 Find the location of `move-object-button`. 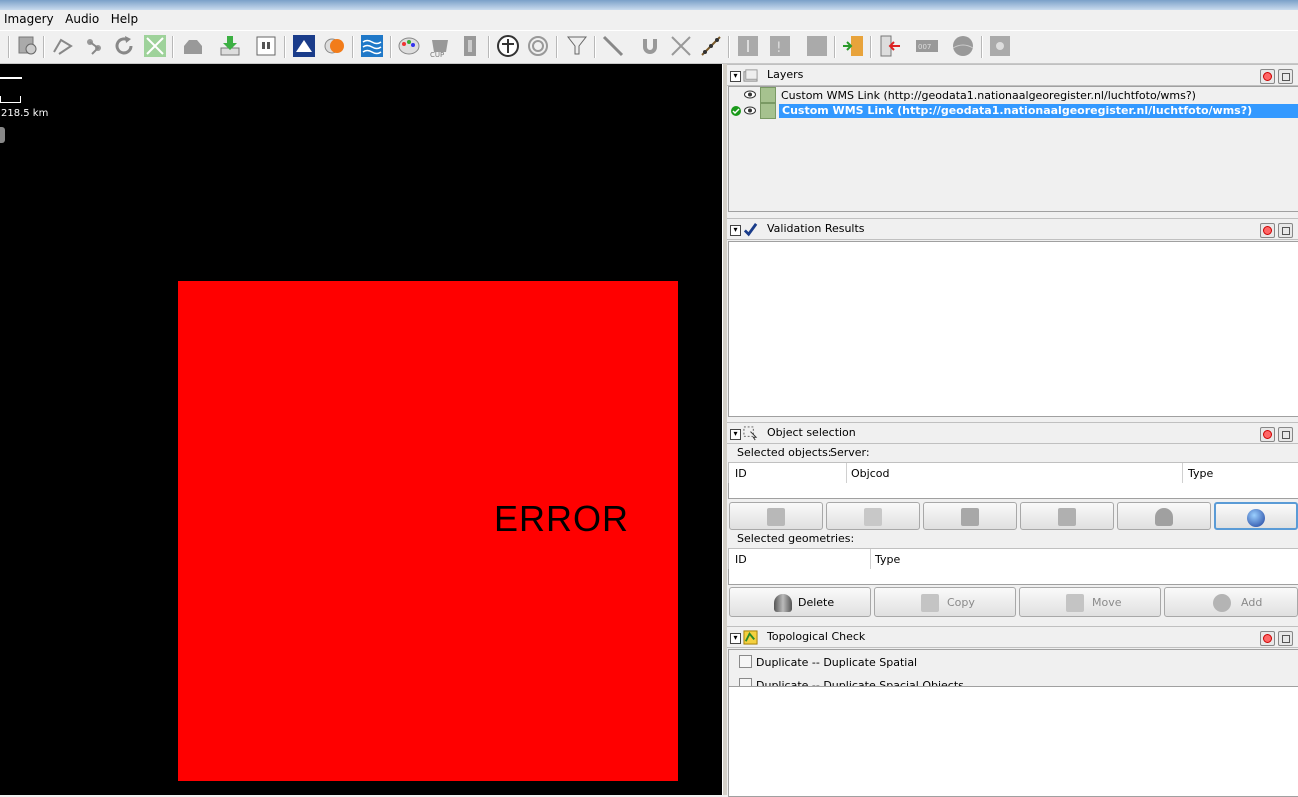

move-object-button is located at coordinates (873, 516).